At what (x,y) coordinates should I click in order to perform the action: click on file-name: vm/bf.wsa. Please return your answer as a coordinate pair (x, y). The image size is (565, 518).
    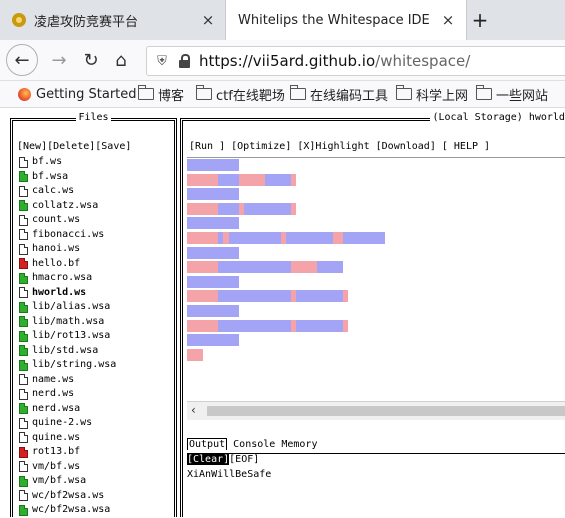
    Looking at the image, I should click on (59, 481).